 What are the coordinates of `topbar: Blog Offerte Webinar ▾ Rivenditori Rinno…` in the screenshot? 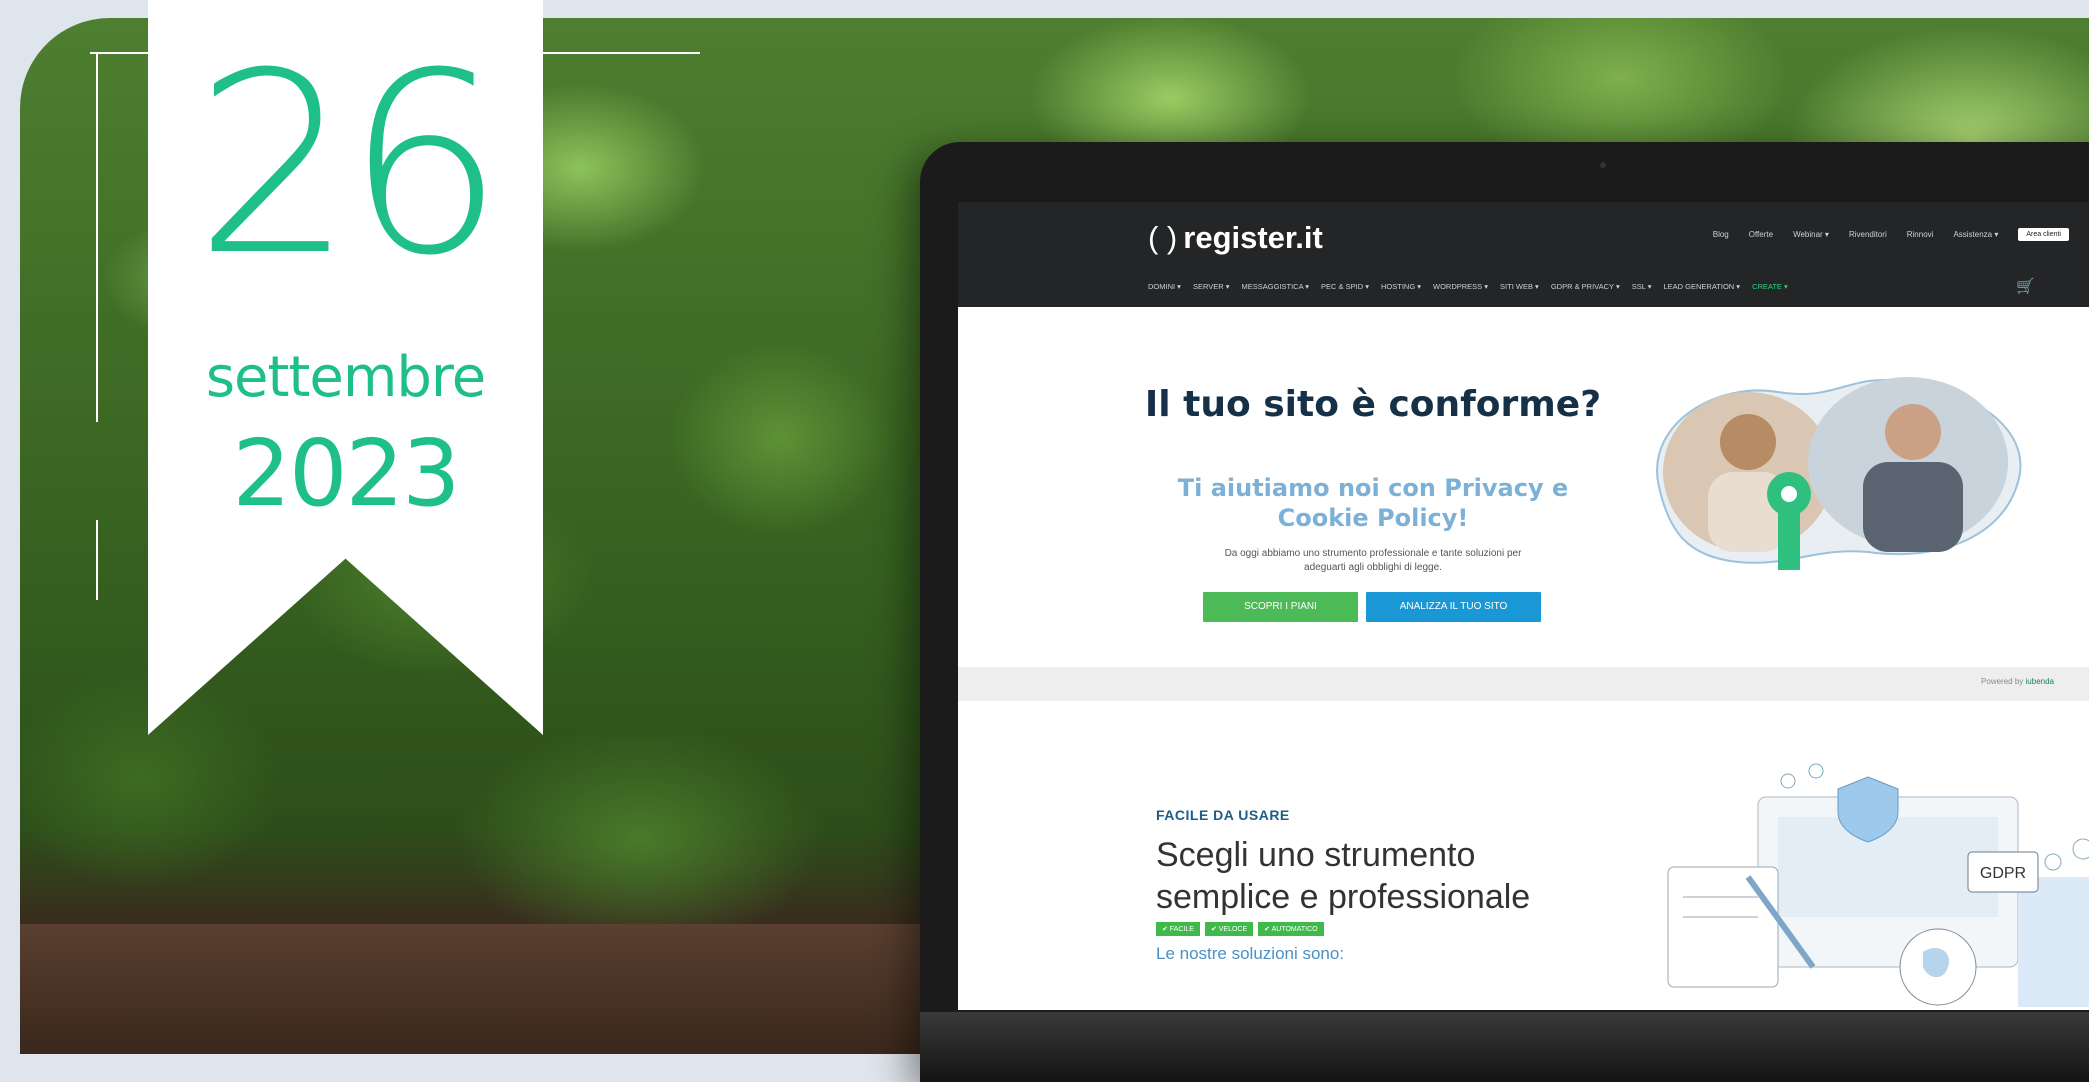 It's located at (1891, 234).